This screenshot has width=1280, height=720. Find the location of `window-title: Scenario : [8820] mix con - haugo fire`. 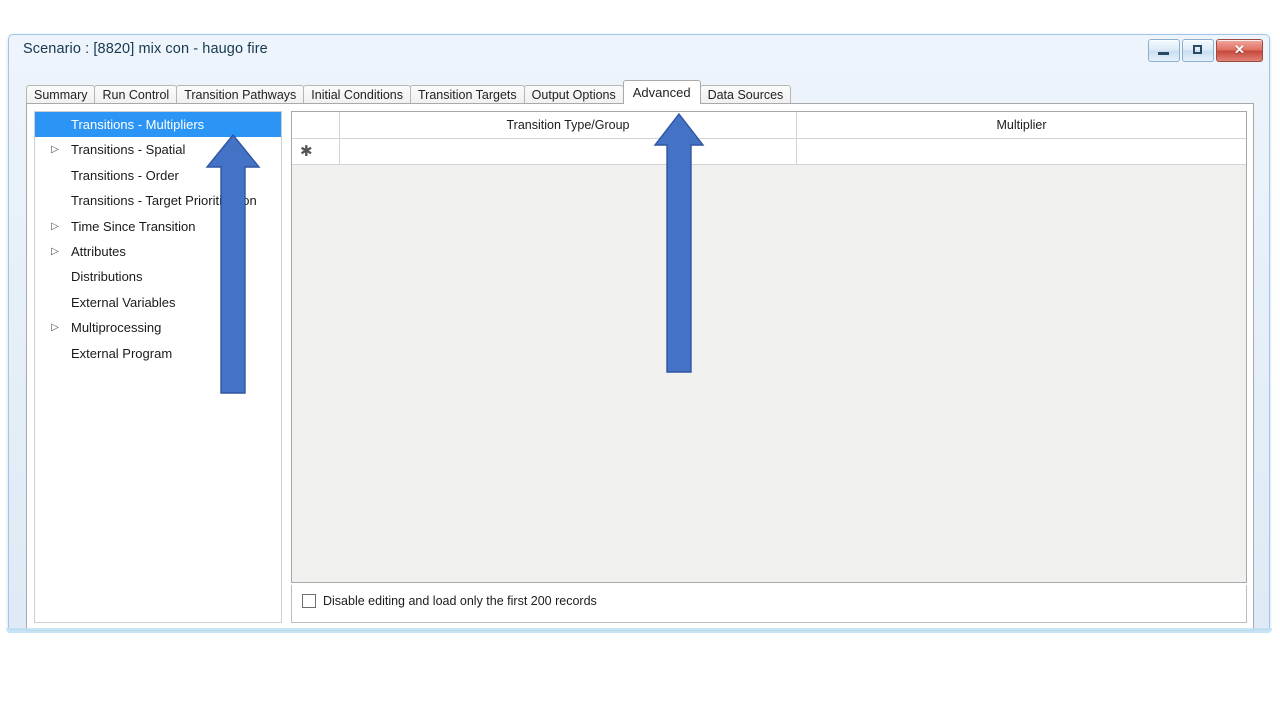

window-title: Scenario : [8820] mix con - haugo fire is located at coordinates (145, 49).